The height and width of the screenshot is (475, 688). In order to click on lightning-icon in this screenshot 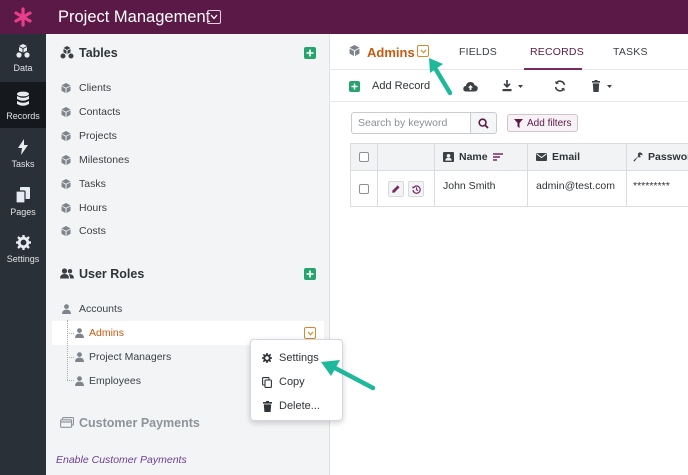, I will do `click(23, 147)`.